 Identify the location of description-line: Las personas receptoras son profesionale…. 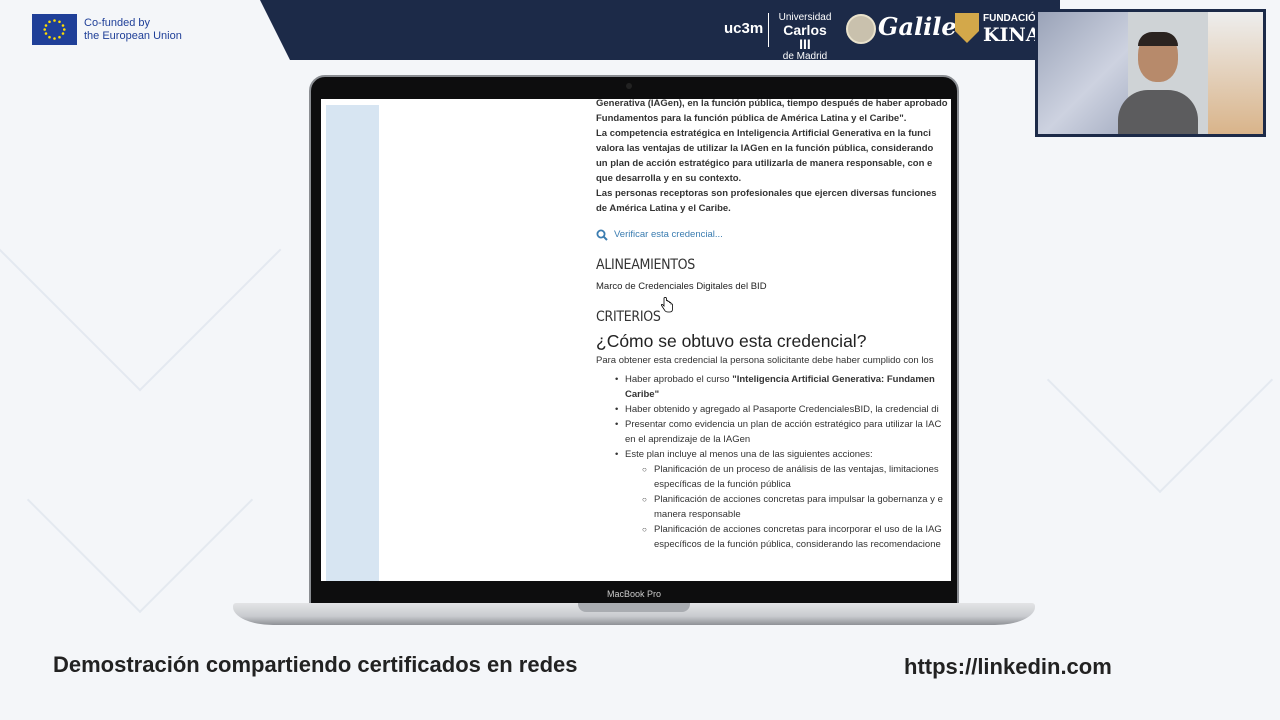
(766, 193).